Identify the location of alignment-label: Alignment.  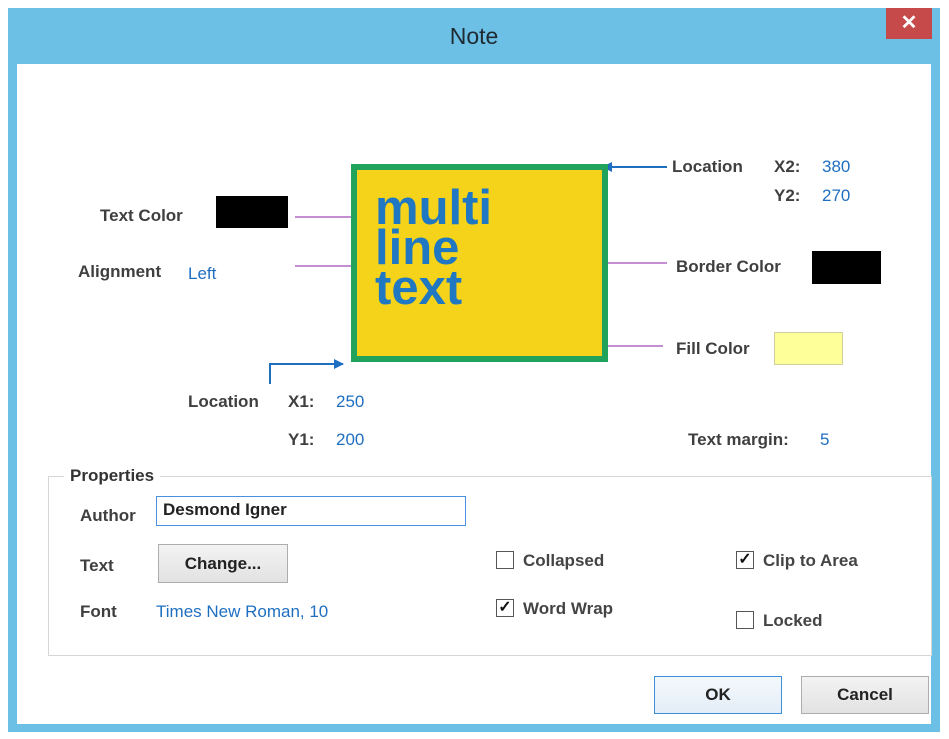
(120, 271).